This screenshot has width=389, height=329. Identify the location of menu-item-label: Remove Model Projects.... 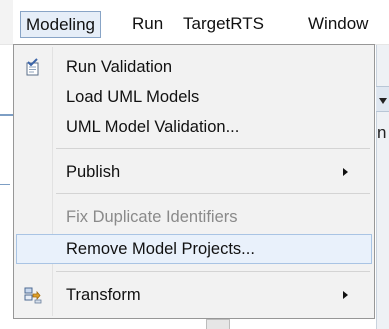
(160, 249).